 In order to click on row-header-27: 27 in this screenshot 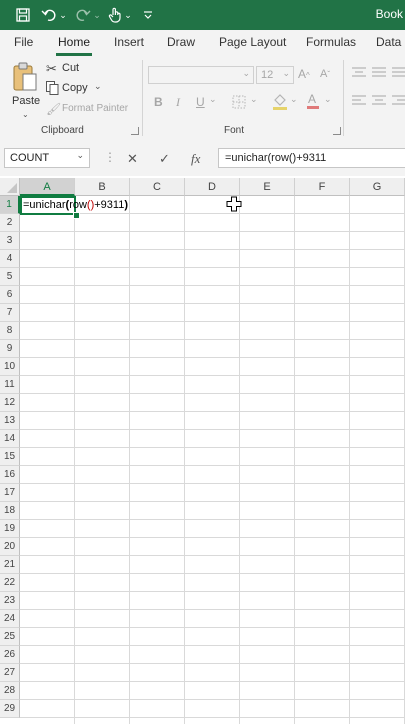, I will do `click(10, 673)`.